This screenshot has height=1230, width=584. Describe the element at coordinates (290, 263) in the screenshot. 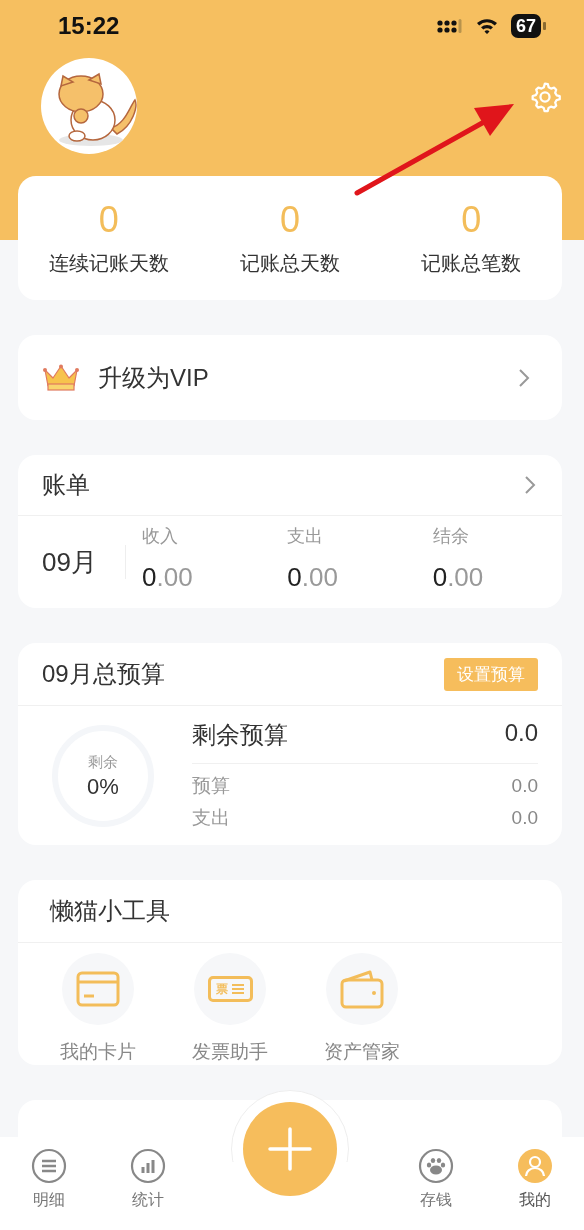

I see `stat-label: 记账总天数` at that location.